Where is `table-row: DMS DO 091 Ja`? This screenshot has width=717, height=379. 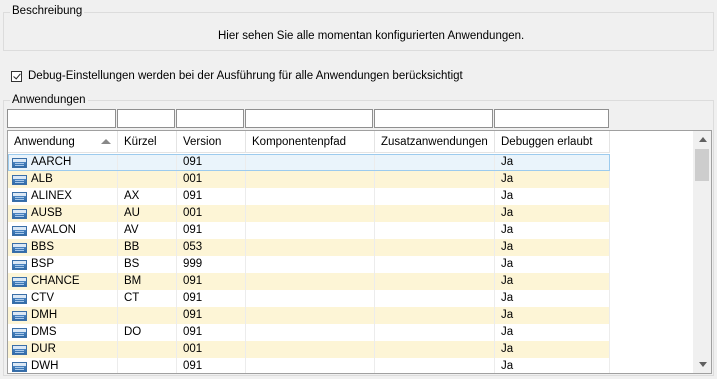 table-row: DMS DO 091 Ja is located at coordinates (309, 332).